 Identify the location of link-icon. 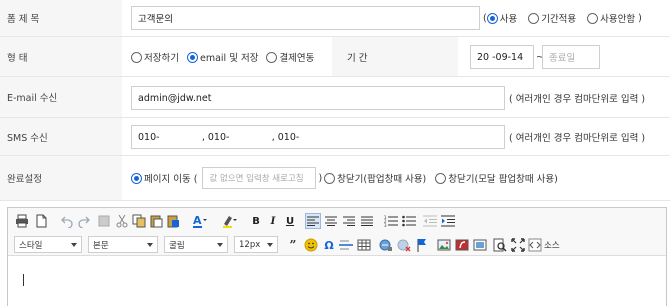
(386, 245).